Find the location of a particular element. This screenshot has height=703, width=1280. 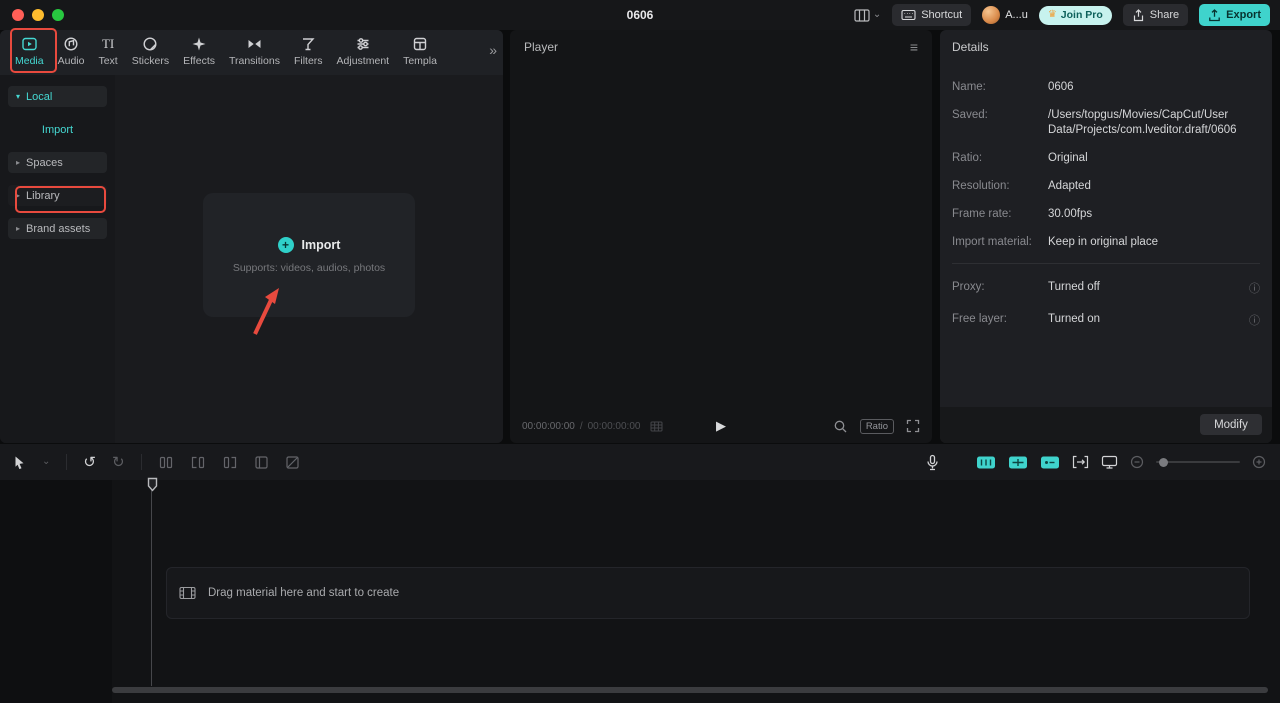

chevron-down-icon: ⌄ is located at coordinates (877, 14).